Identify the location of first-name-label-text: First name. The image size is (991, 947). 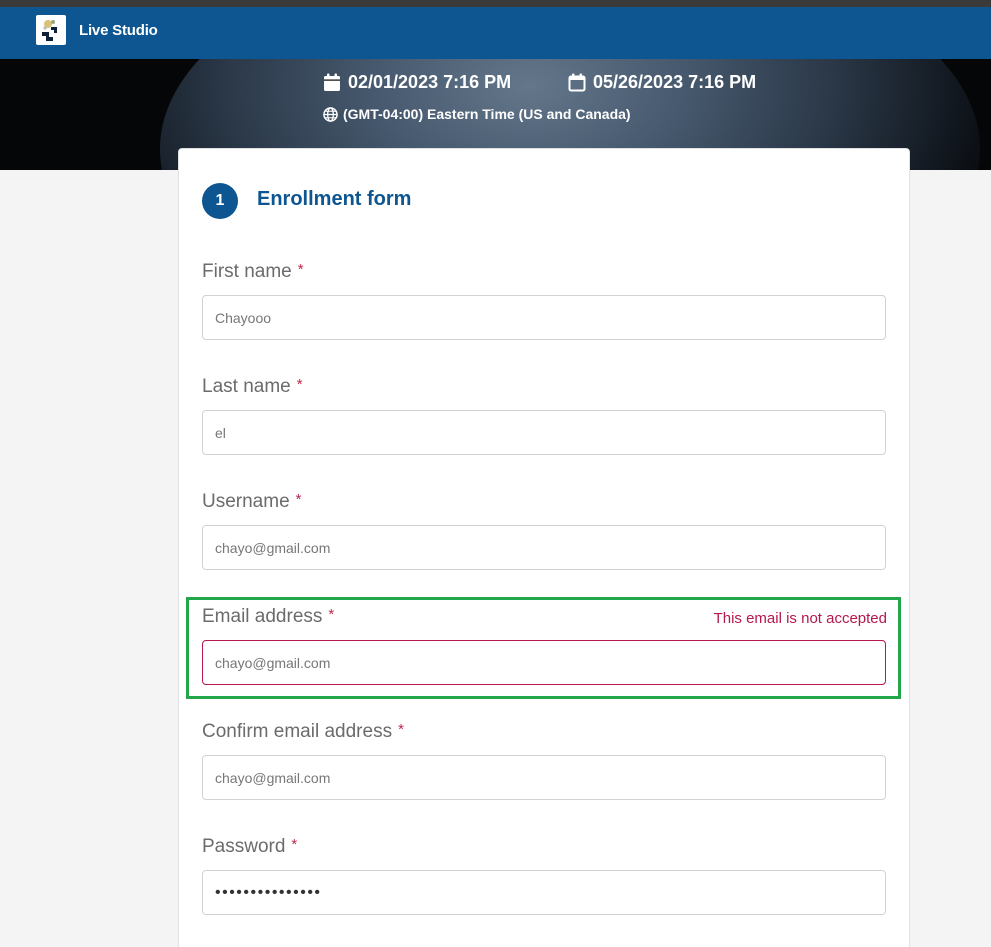
(247, 271).